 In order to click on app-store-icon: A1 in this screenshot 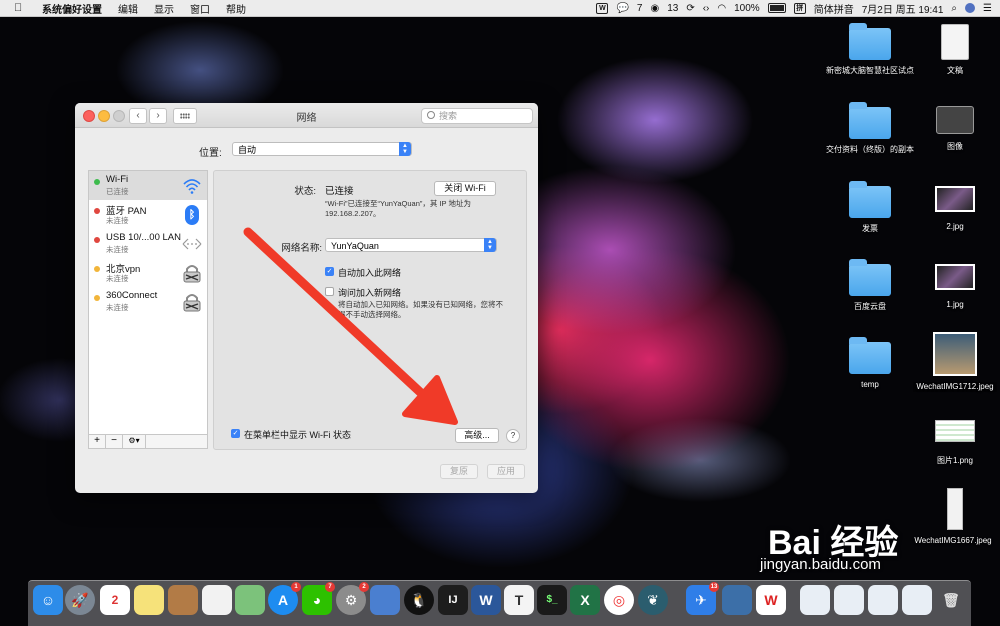, I will do `click(284, 598)`.